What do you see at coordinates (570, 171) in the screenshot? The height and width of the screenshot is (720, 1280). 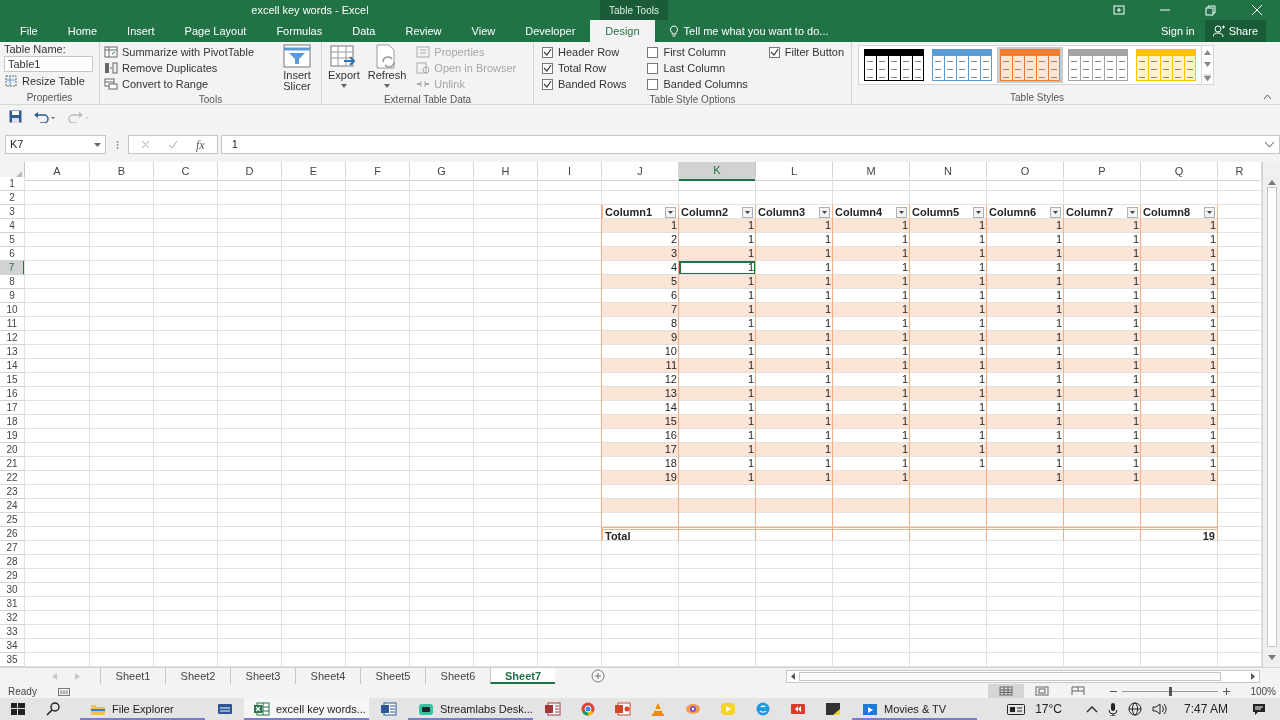 I see `column-header: I` at bounding box center [570, 171].